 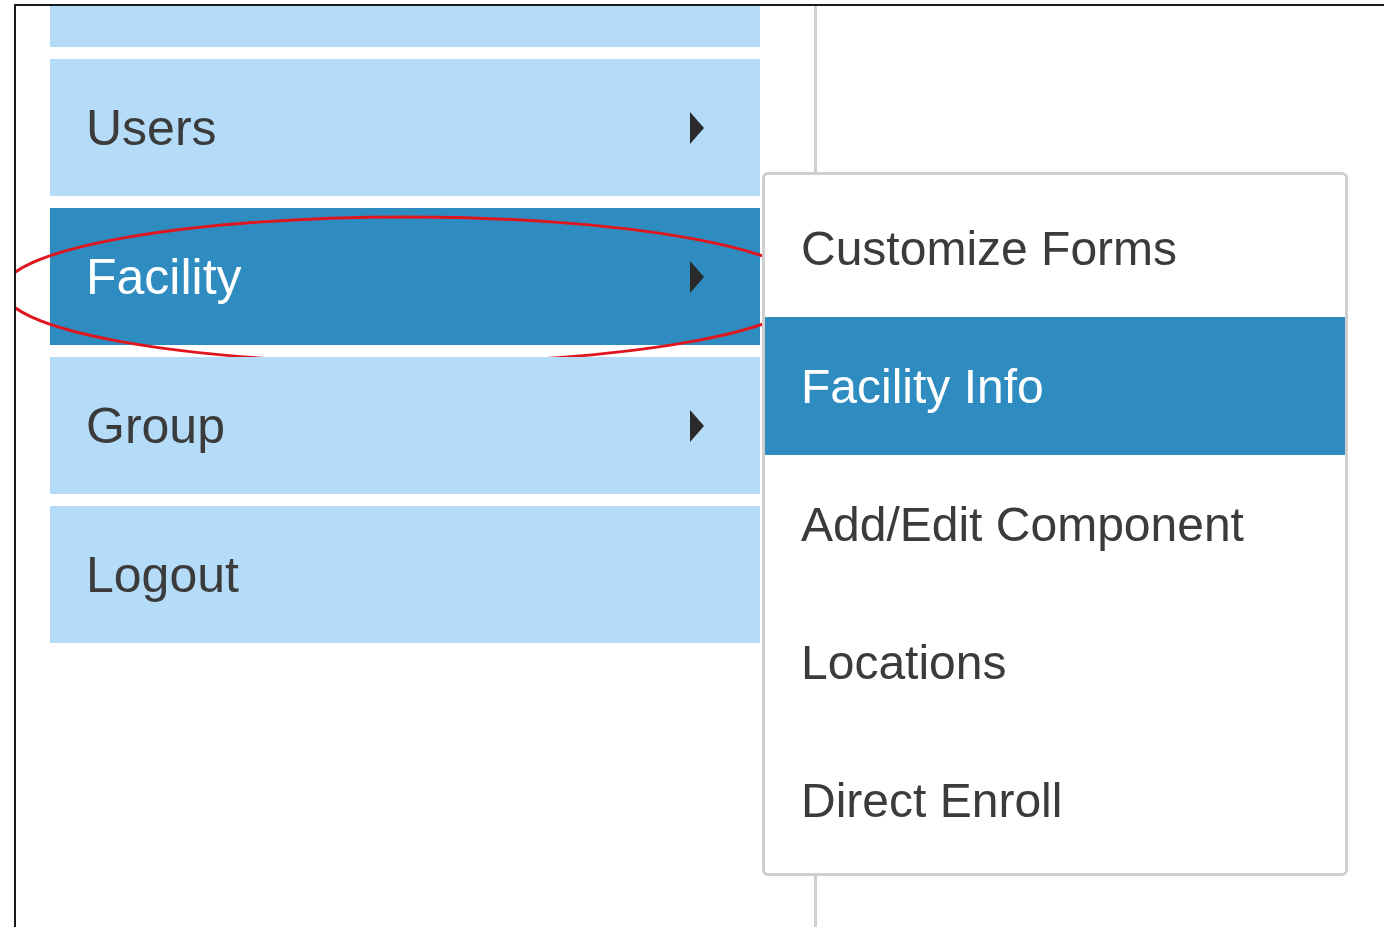 I want to click on submenu-item: Add/Edit Component, so click(x=1055, y=524).